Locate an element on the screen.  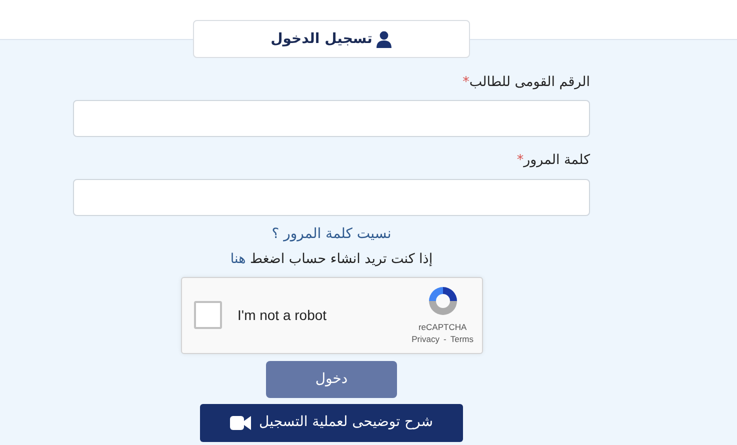
recaptcha-logo-icon is located at coordinates (442, 300).